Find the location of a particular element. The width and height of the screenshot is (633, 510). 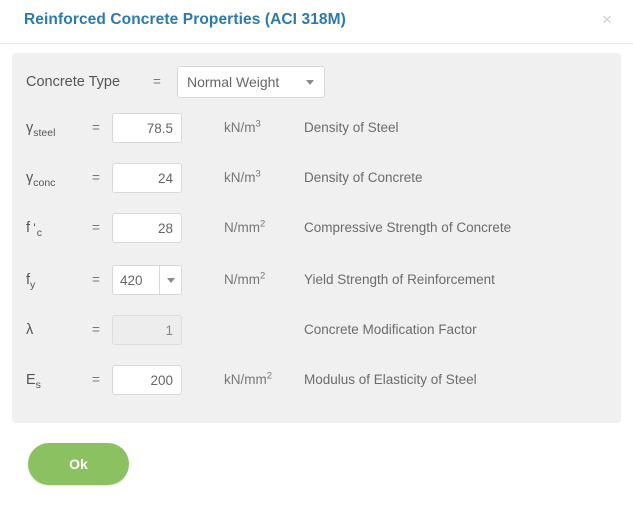

concrete-type-row: Concrete Type = Normal Weight is located at coordinates (316, 82).